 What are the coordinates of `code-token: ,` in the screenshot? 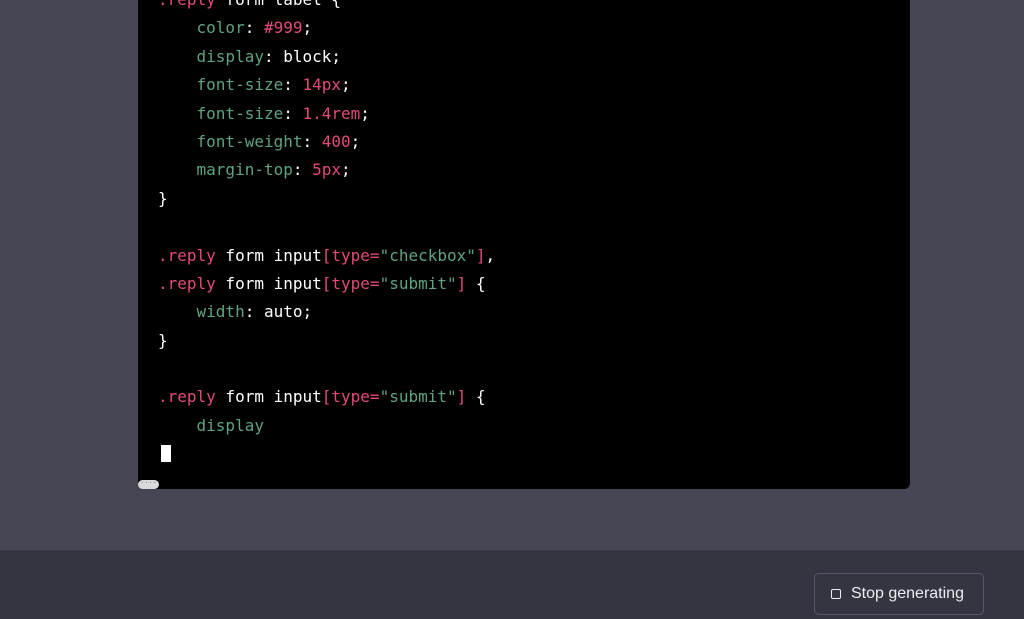 It's located at (490, 255).